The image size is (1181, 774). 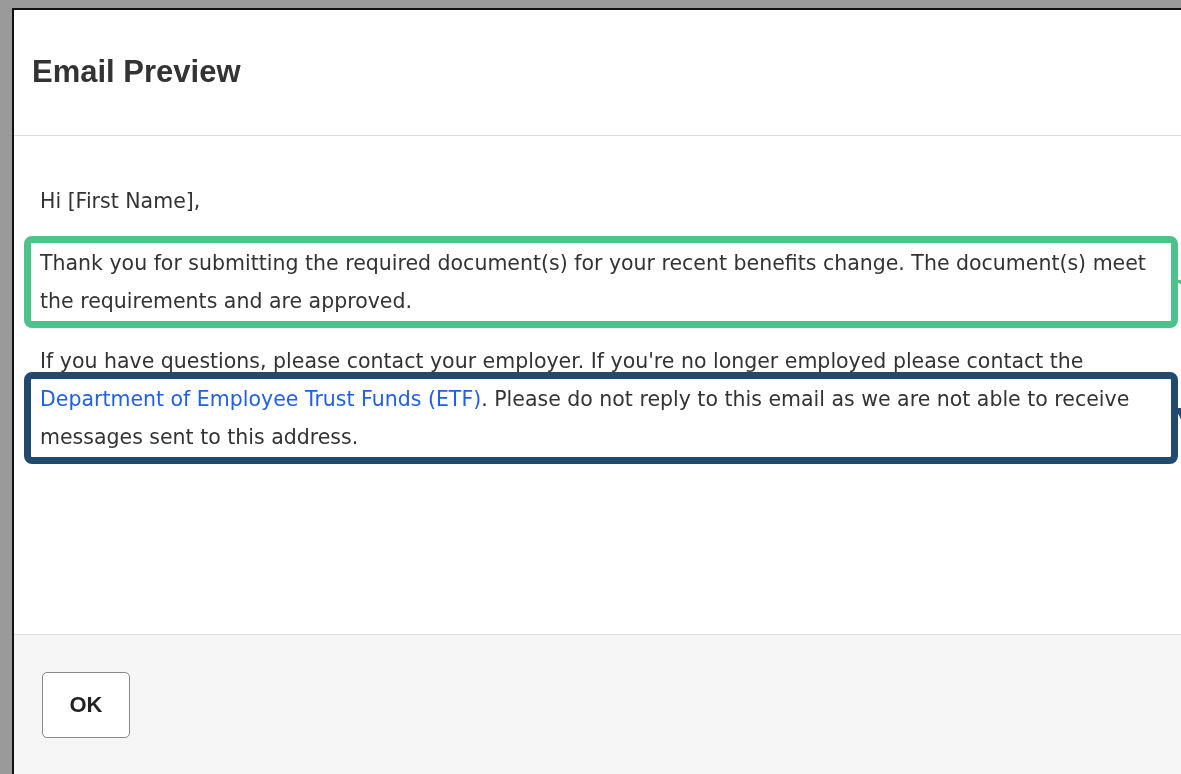 I want to click on ok-button: OK, so click(x=86, y=704).